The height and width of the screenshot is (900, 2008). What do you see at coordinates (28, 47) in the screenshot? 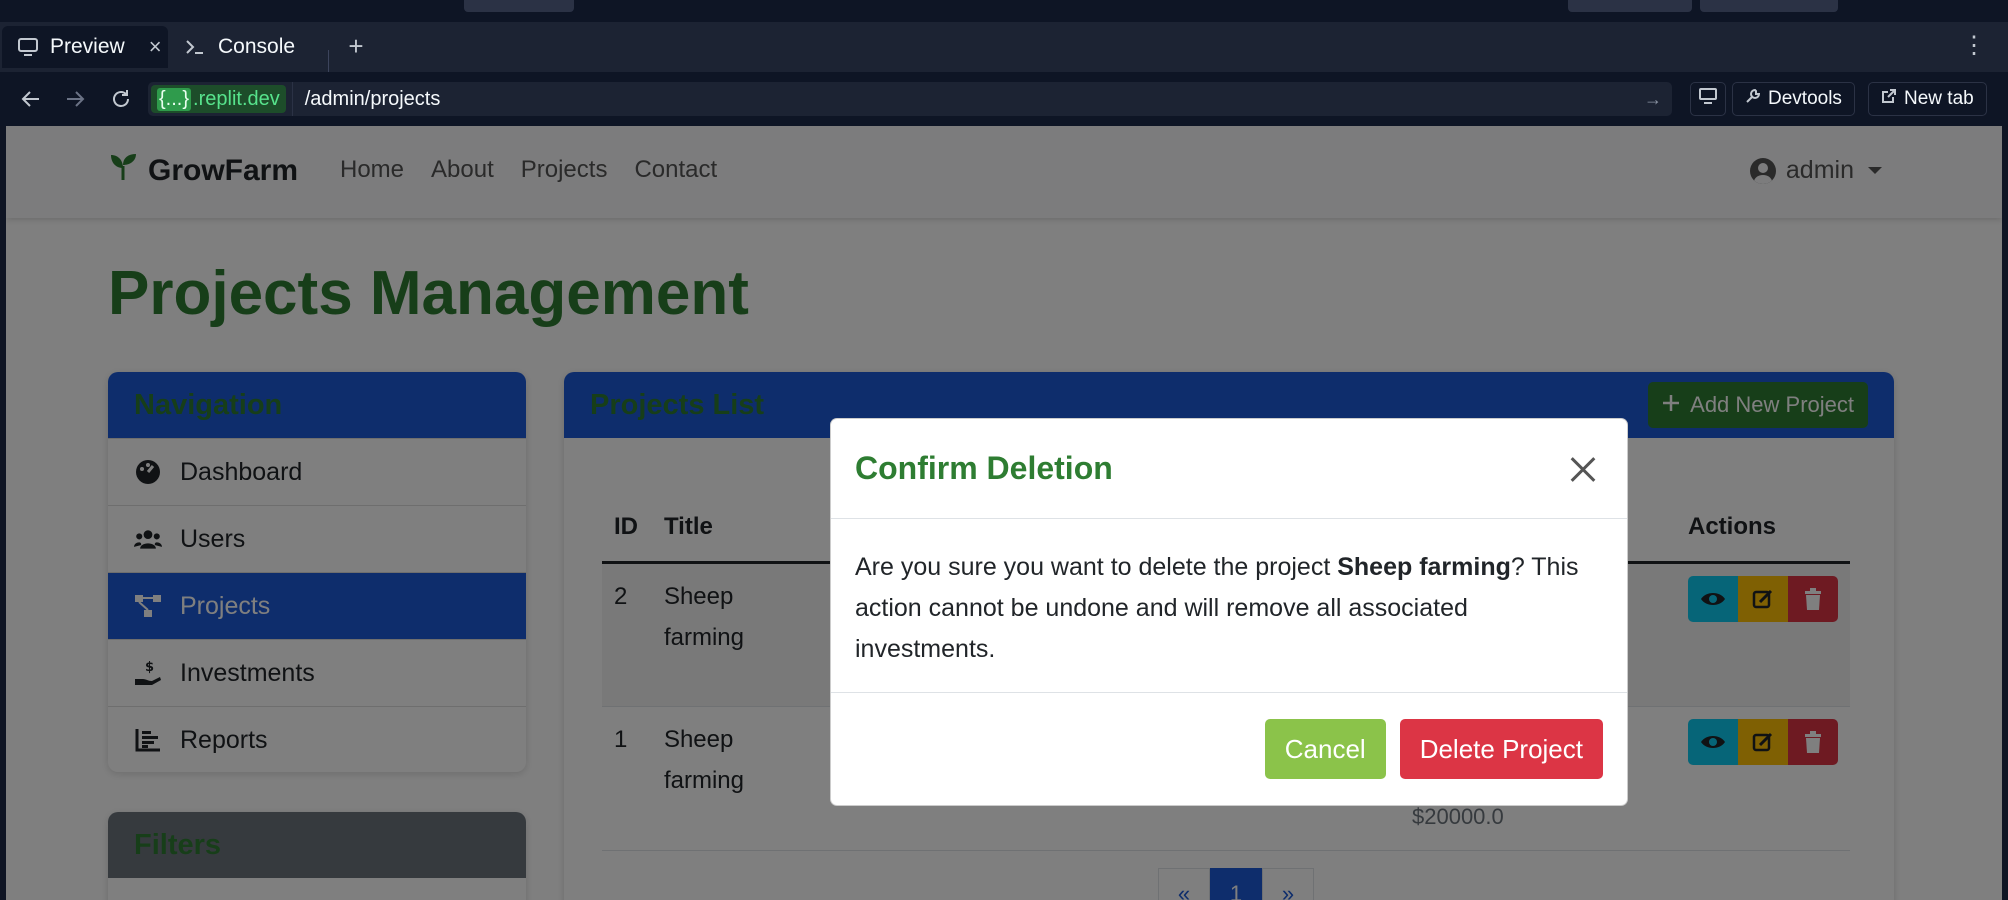
I see `monitor-icon` at bounding box center [28, 47].